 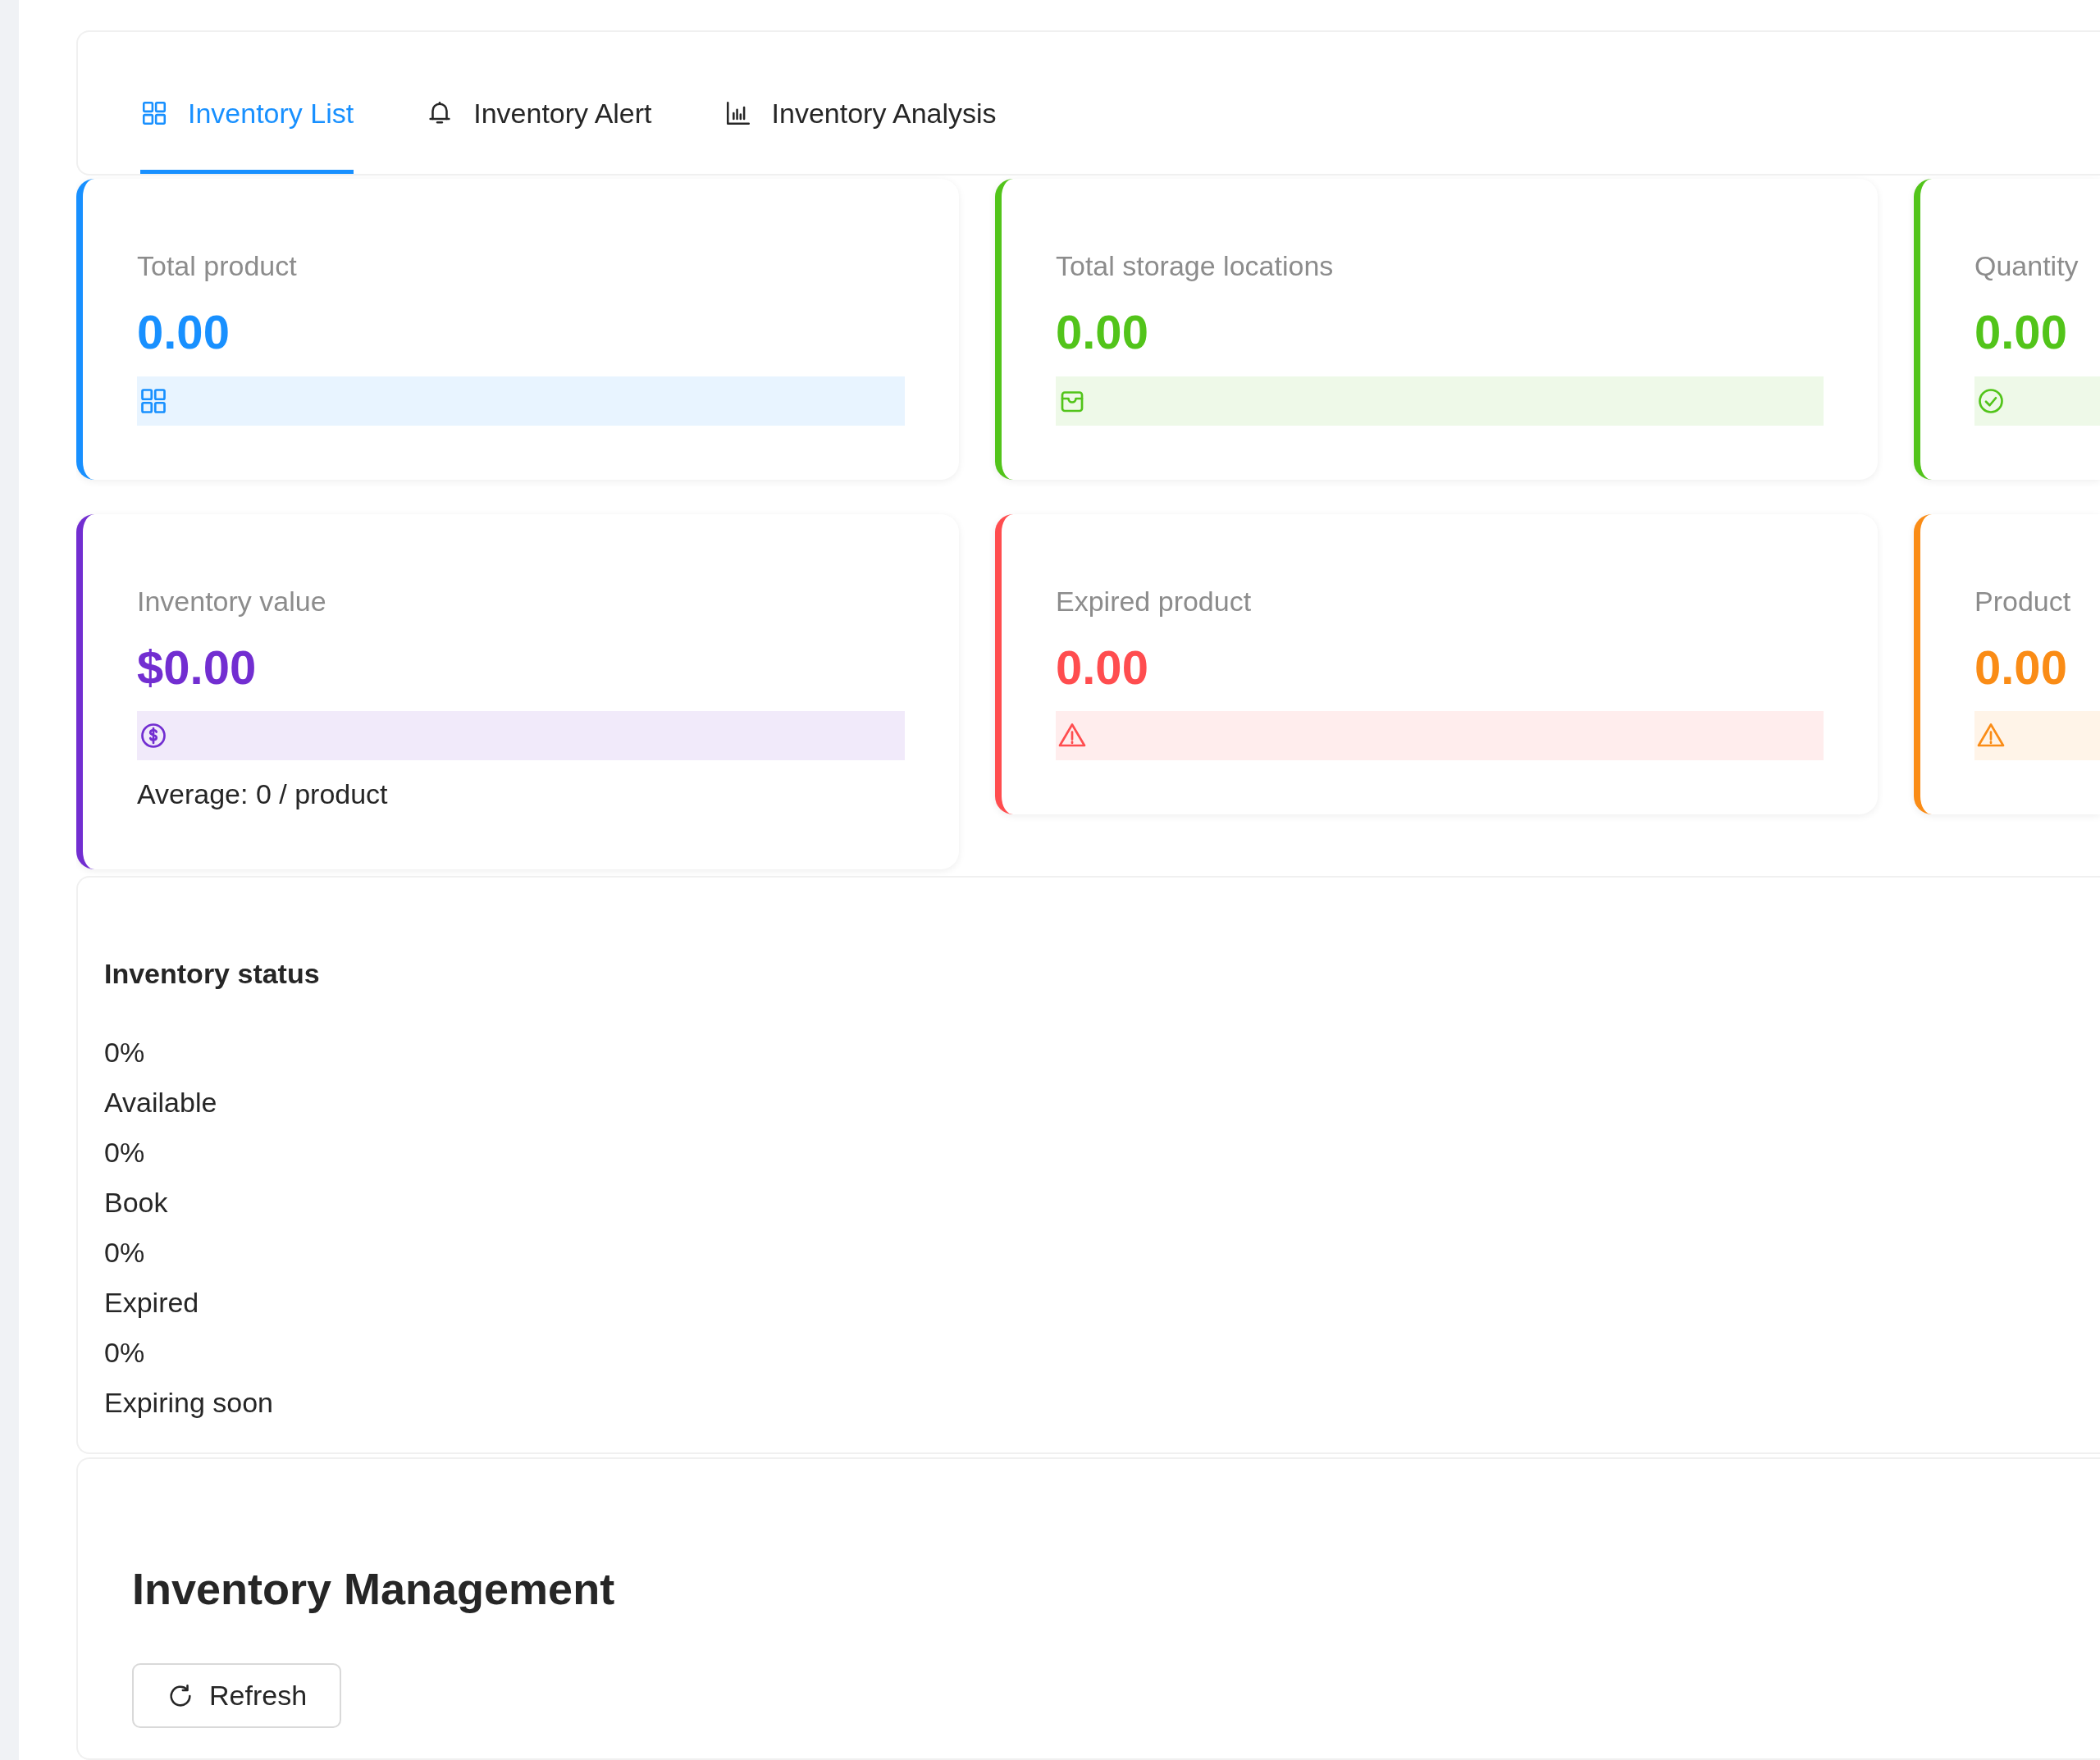 I want to click on stat-label: Quantity, so click(x=2026, y=266).